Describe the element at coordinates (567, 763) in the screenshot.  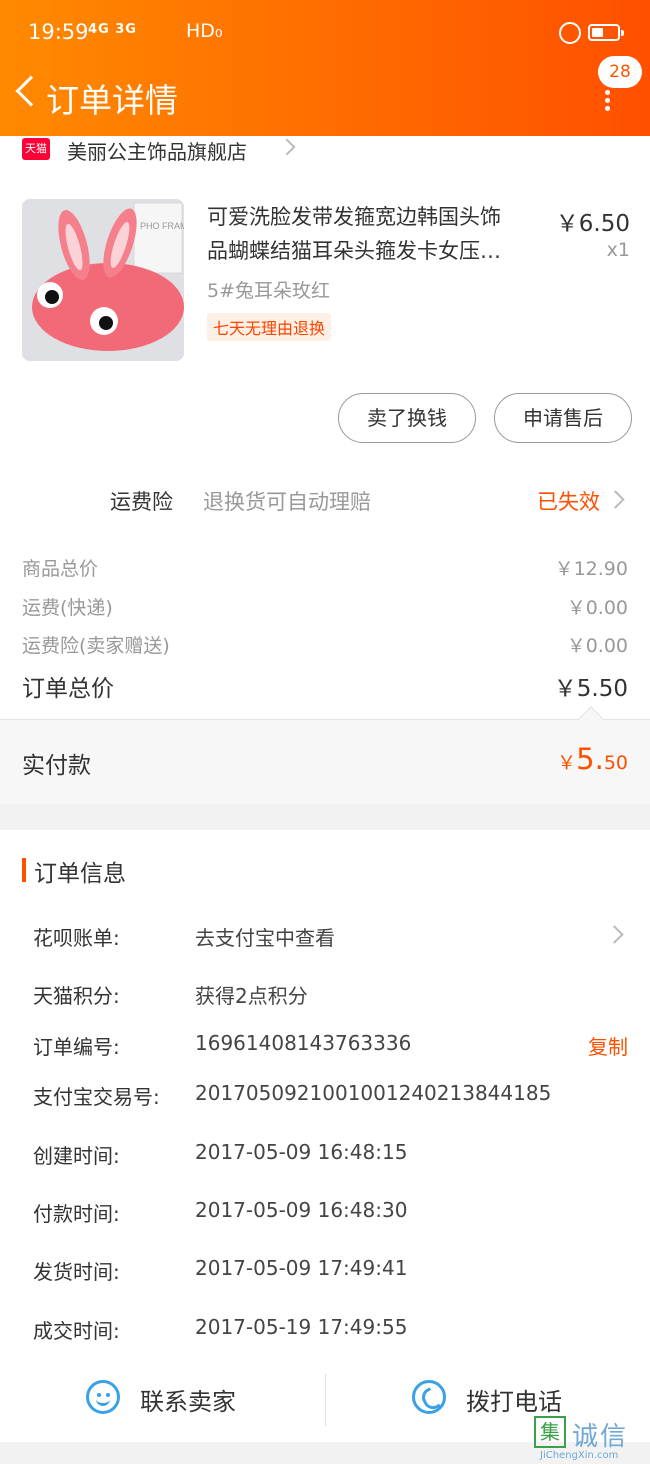
I see `paid-currency: ￥` at that location.